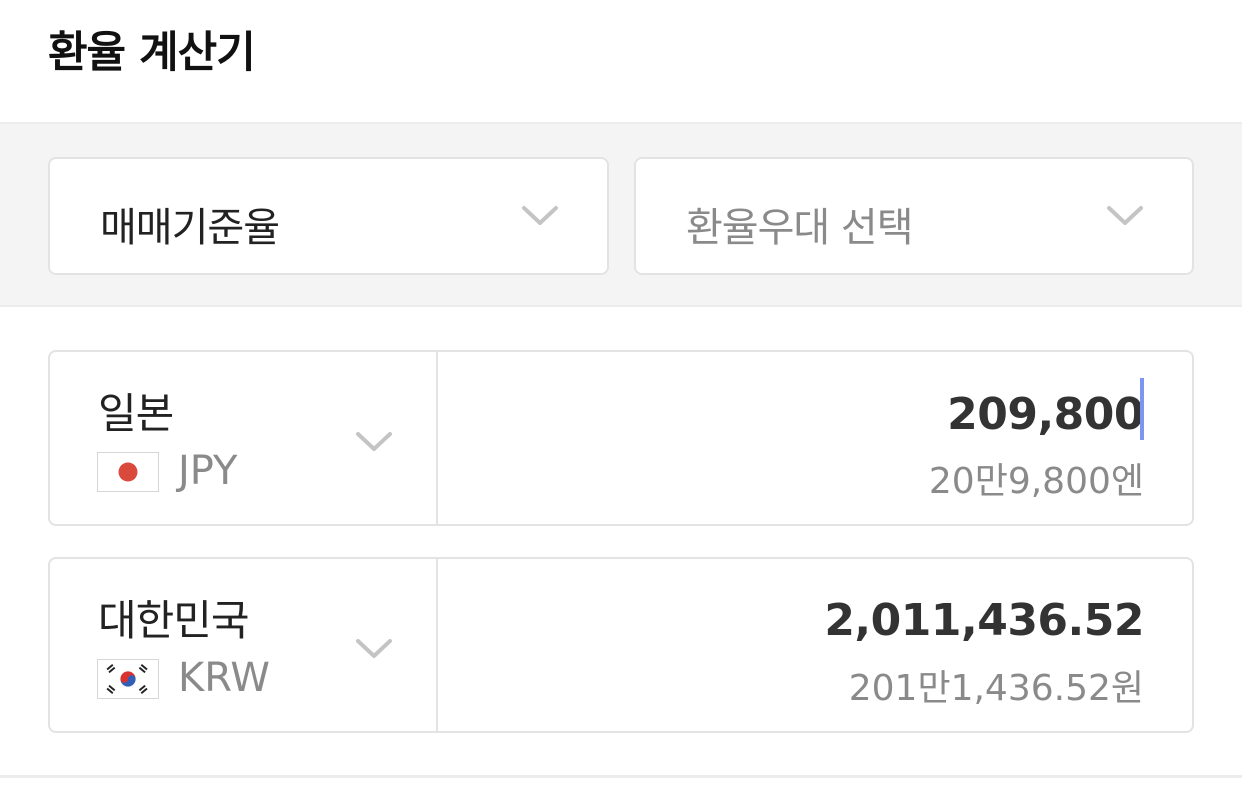 This screenshot has height=811, width=1242. I want to click on country-name: 일본, so click(136, 413).